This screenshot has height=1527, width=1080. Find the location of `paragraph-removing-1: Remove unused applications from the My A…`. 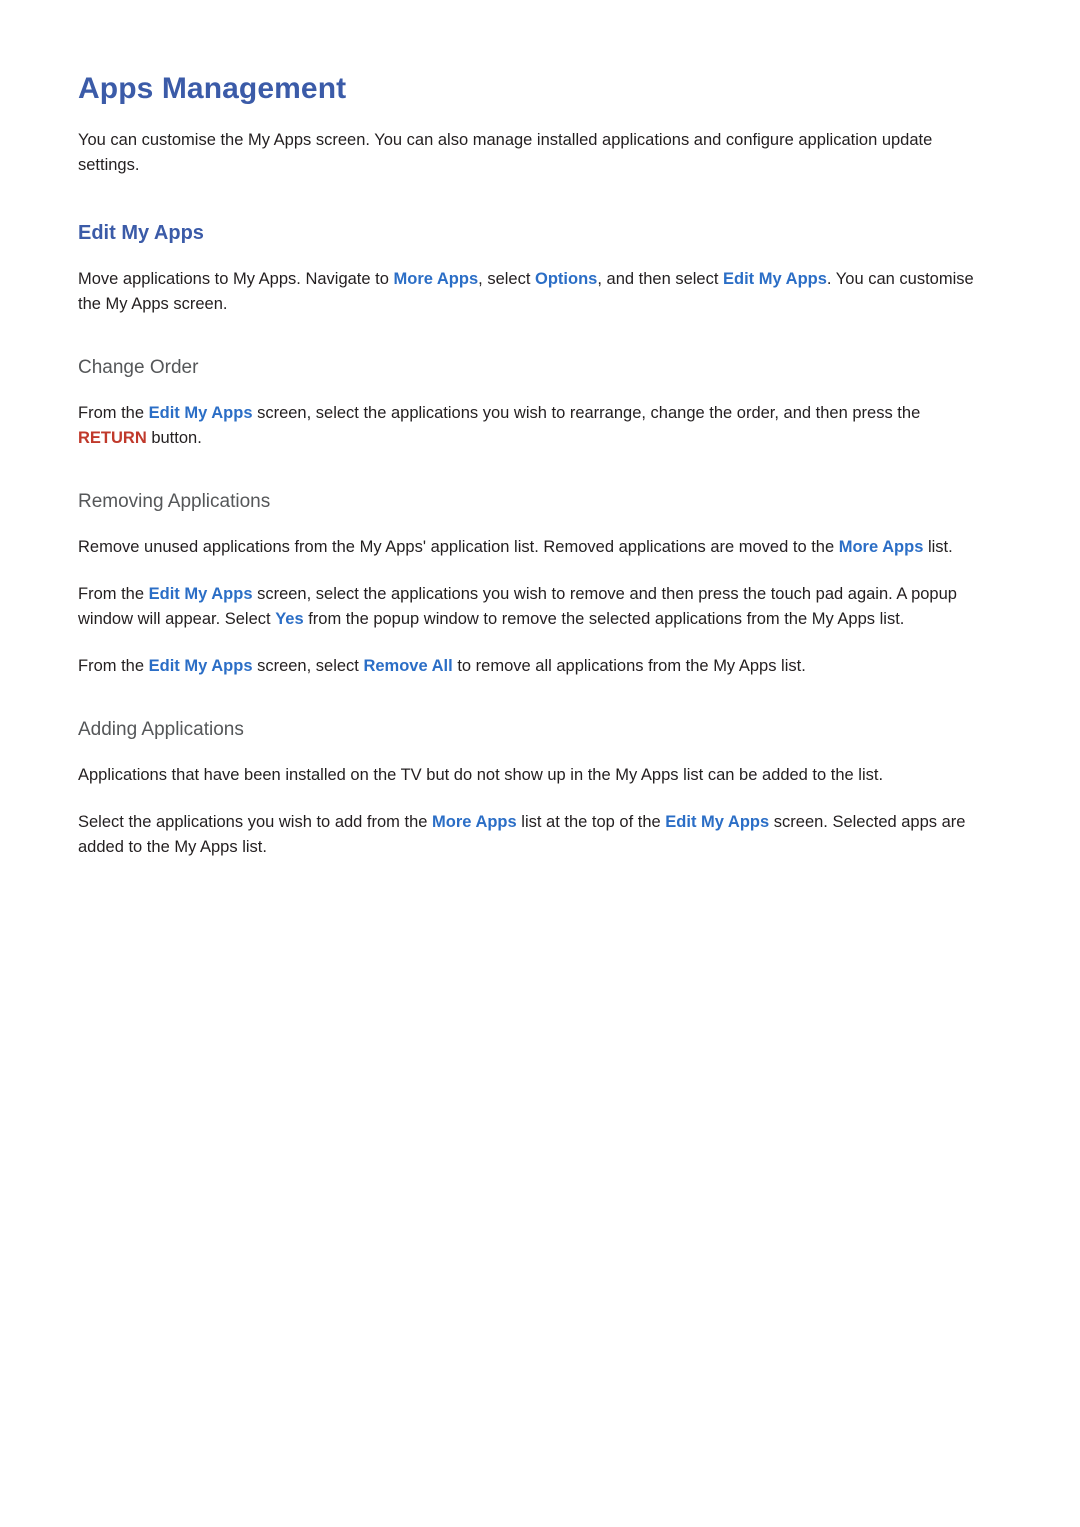

paragraph-removing-1: Remove unused applications from the My A… is located at coordinates (515, 547).